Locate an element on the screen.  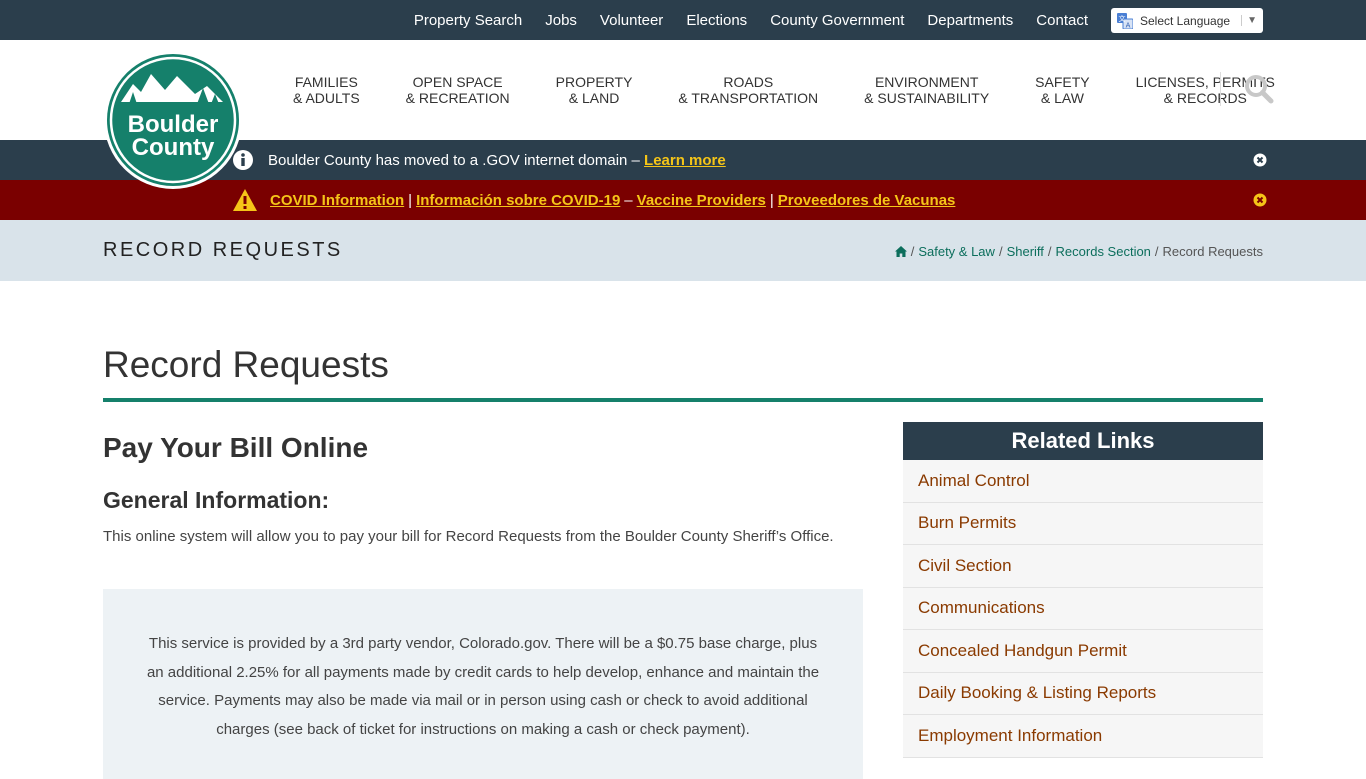
related-link-daily-booking-reports: Daily Booking & Listing Reports is located at coordinates (1083, 694).